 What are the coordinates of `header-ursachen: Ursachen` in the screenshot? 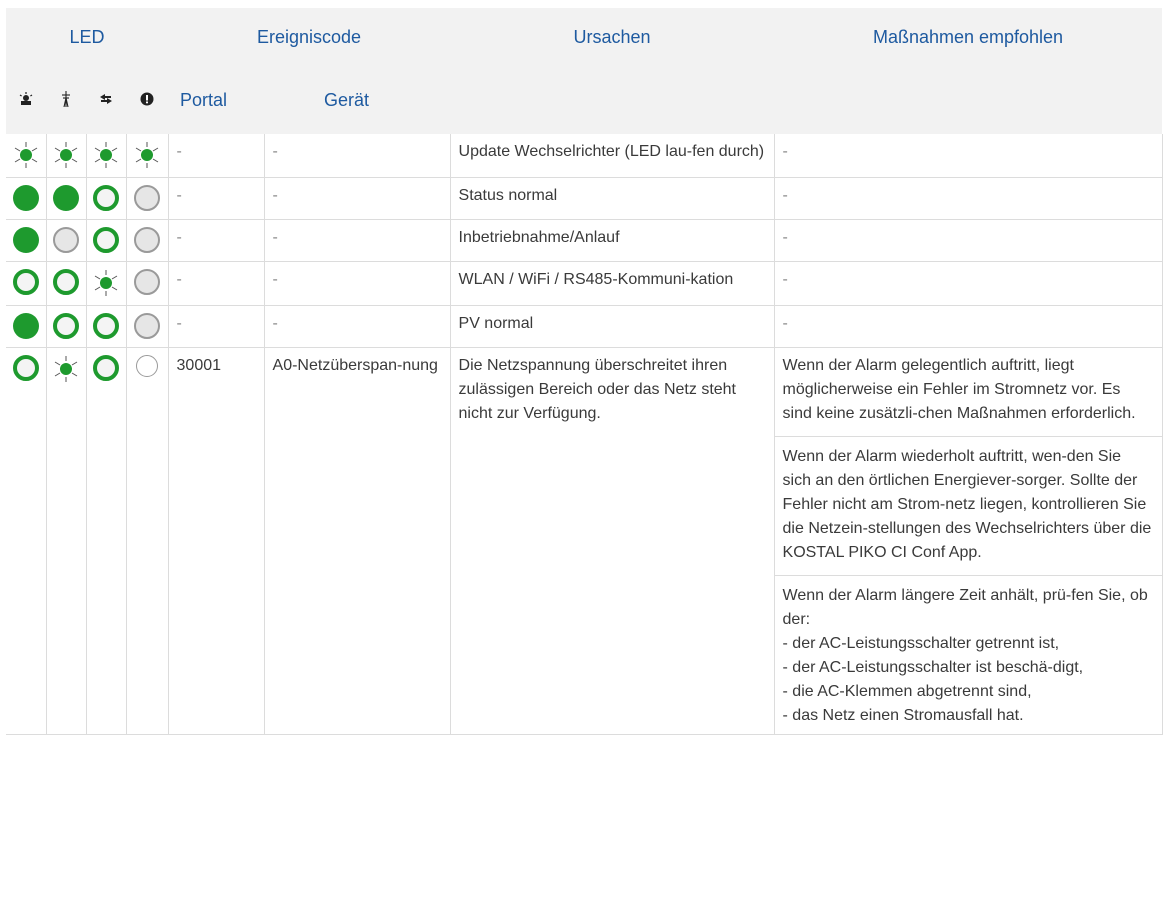 It's located at (612, 37).